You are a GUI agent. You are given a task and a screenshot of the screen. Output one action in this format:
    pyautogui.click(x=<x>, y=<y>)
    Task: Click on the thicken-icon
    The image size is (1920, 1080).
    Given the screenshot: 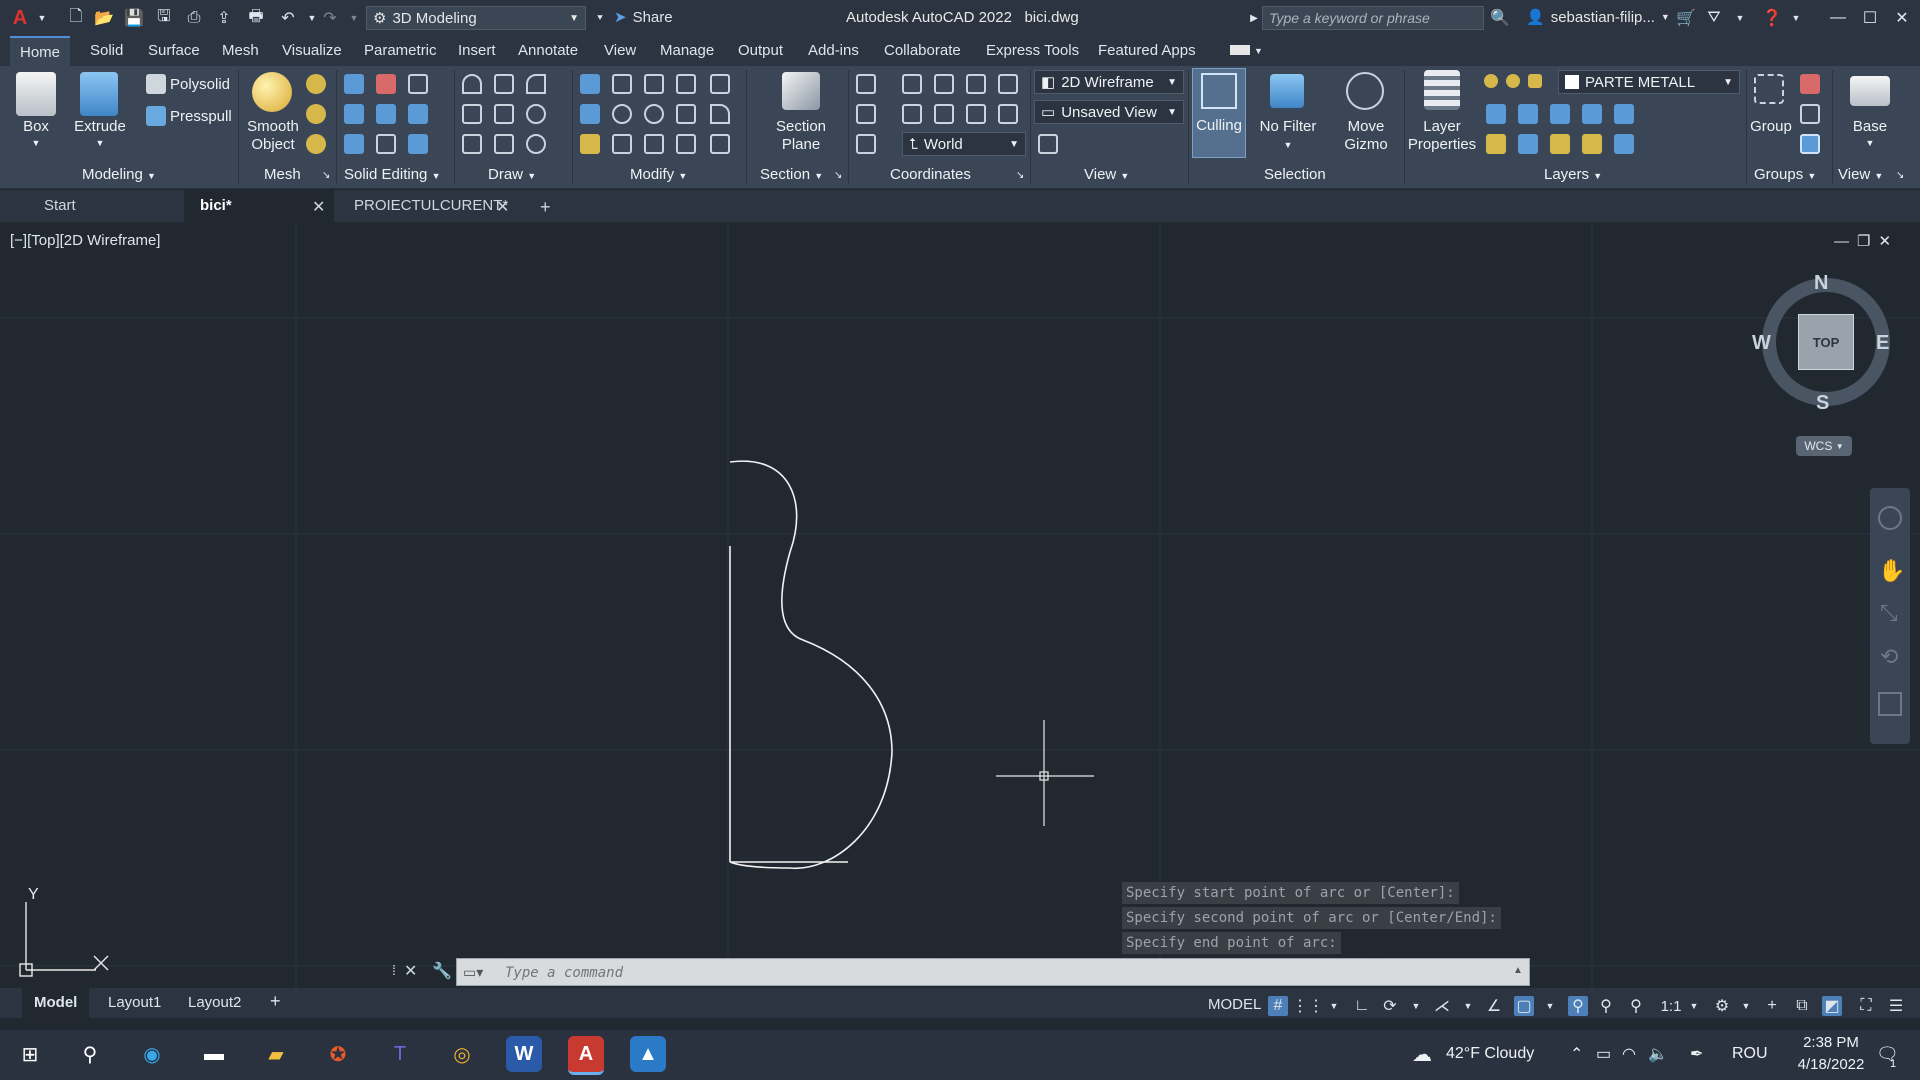 What is the action you would take?
    pyautogui.click(x=386, y=144)
    